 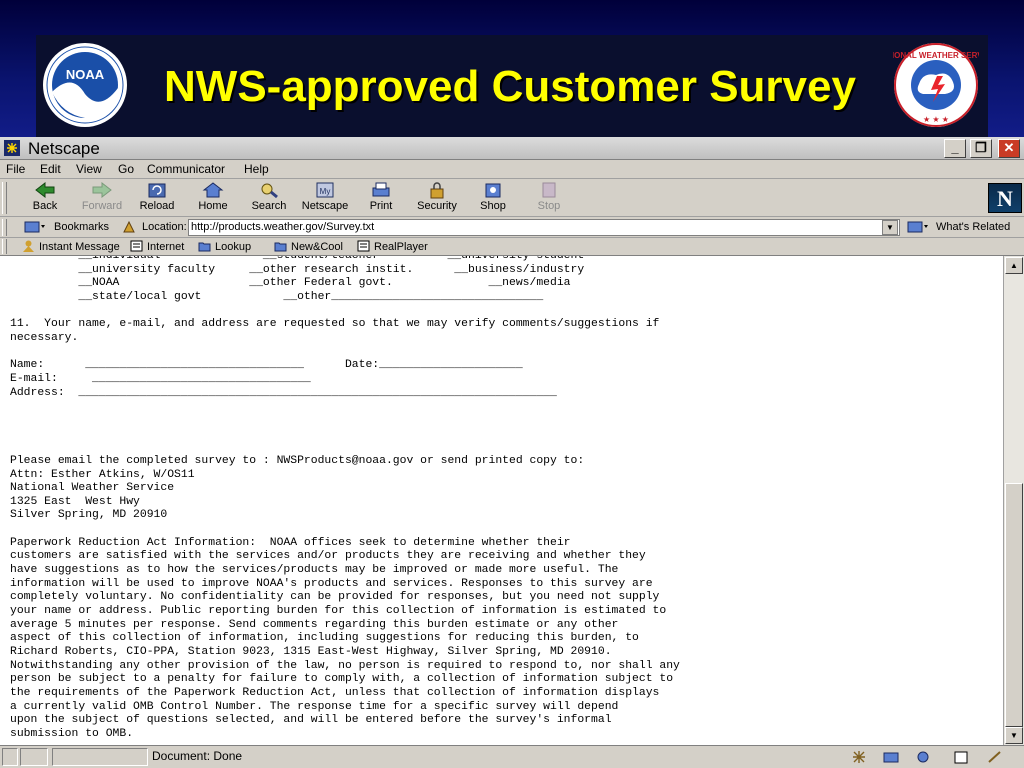 What do you see at coordinates (92, 488) in the screenshot?
I see `document-line: National Weather Service` at bounding box center [92, 488].